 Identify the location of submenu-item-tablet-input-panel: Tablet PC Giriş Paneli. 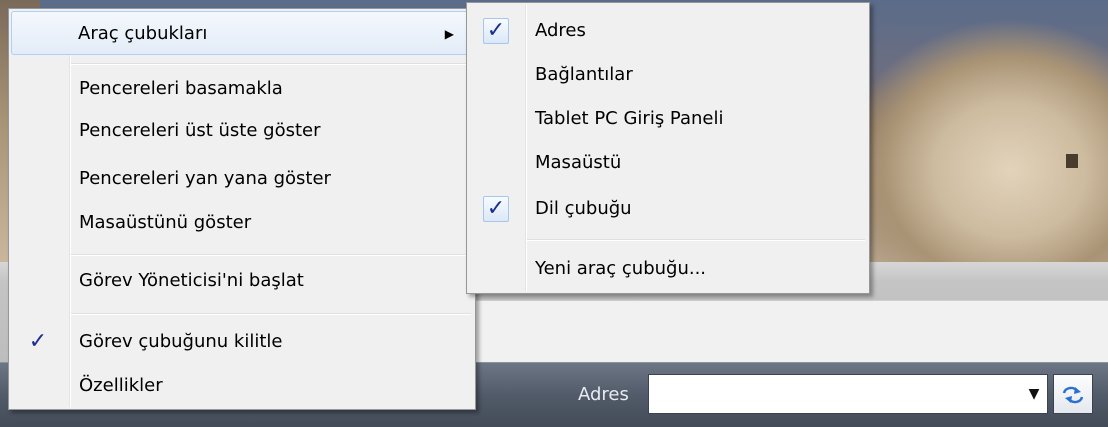
(668, 119).